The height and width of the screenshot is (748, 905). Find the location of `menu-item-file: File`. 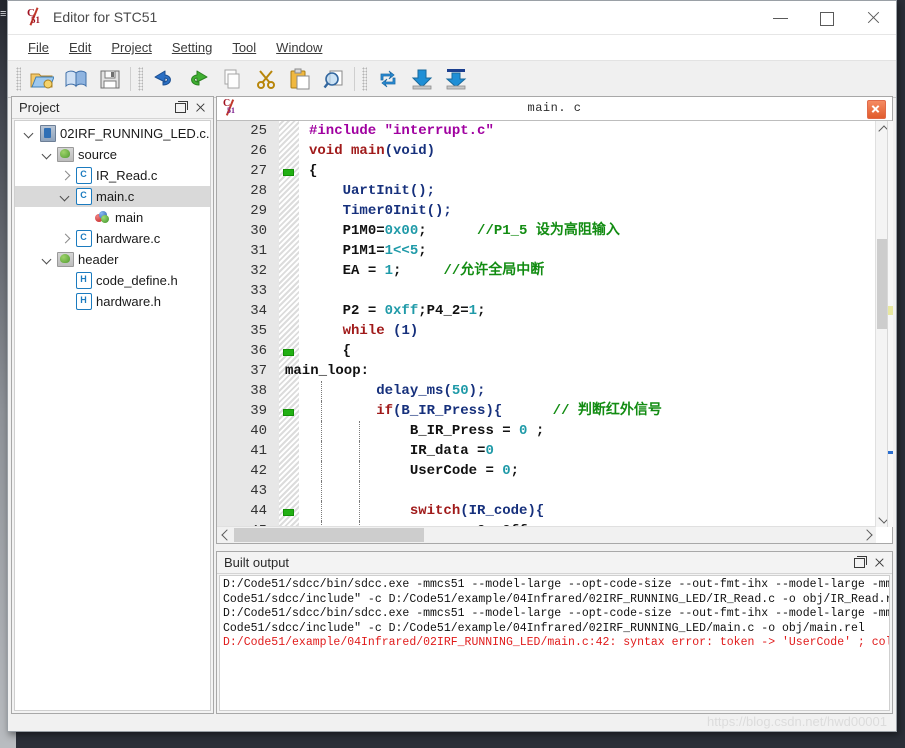

menu-item-file: File is located at coordinates (38, 47).